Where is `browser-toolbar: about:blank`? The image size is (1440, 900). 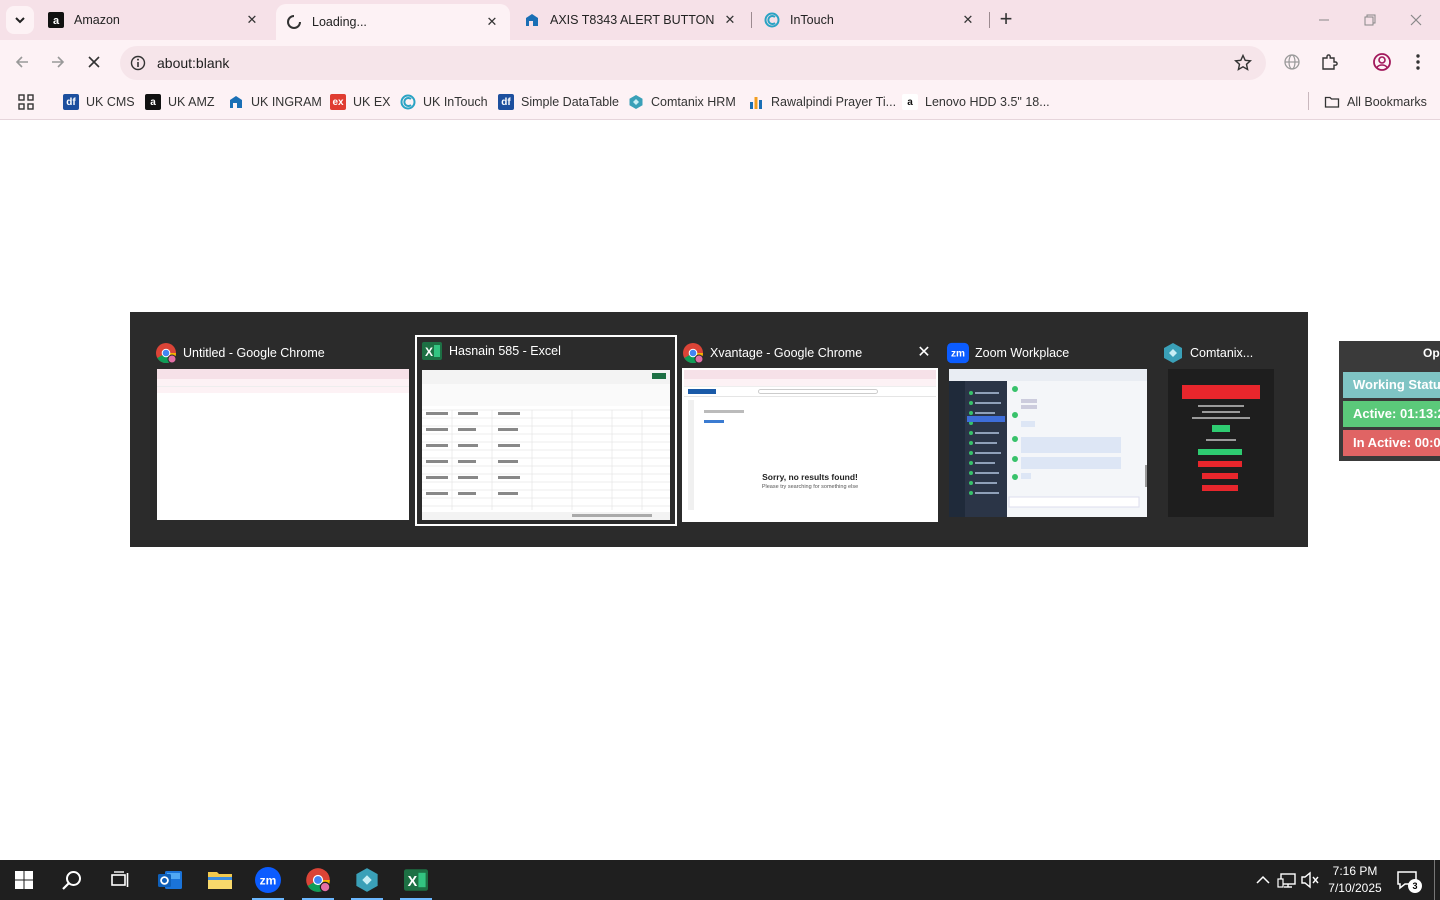 browser-toolbar: about:blank is located at coordinates (720, 62).